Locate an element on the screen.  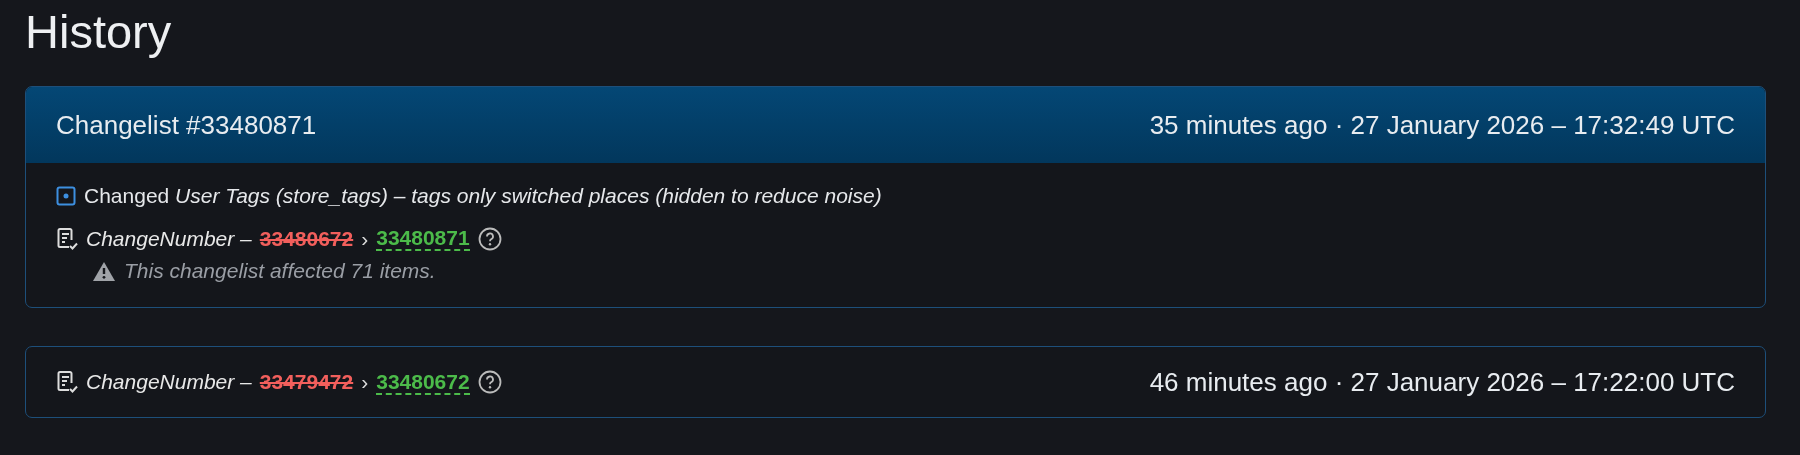
change-description: Changed User Tags (store_tags) – tags only switched places (hidden to reduce noise) is located at coordinates (483, 196).